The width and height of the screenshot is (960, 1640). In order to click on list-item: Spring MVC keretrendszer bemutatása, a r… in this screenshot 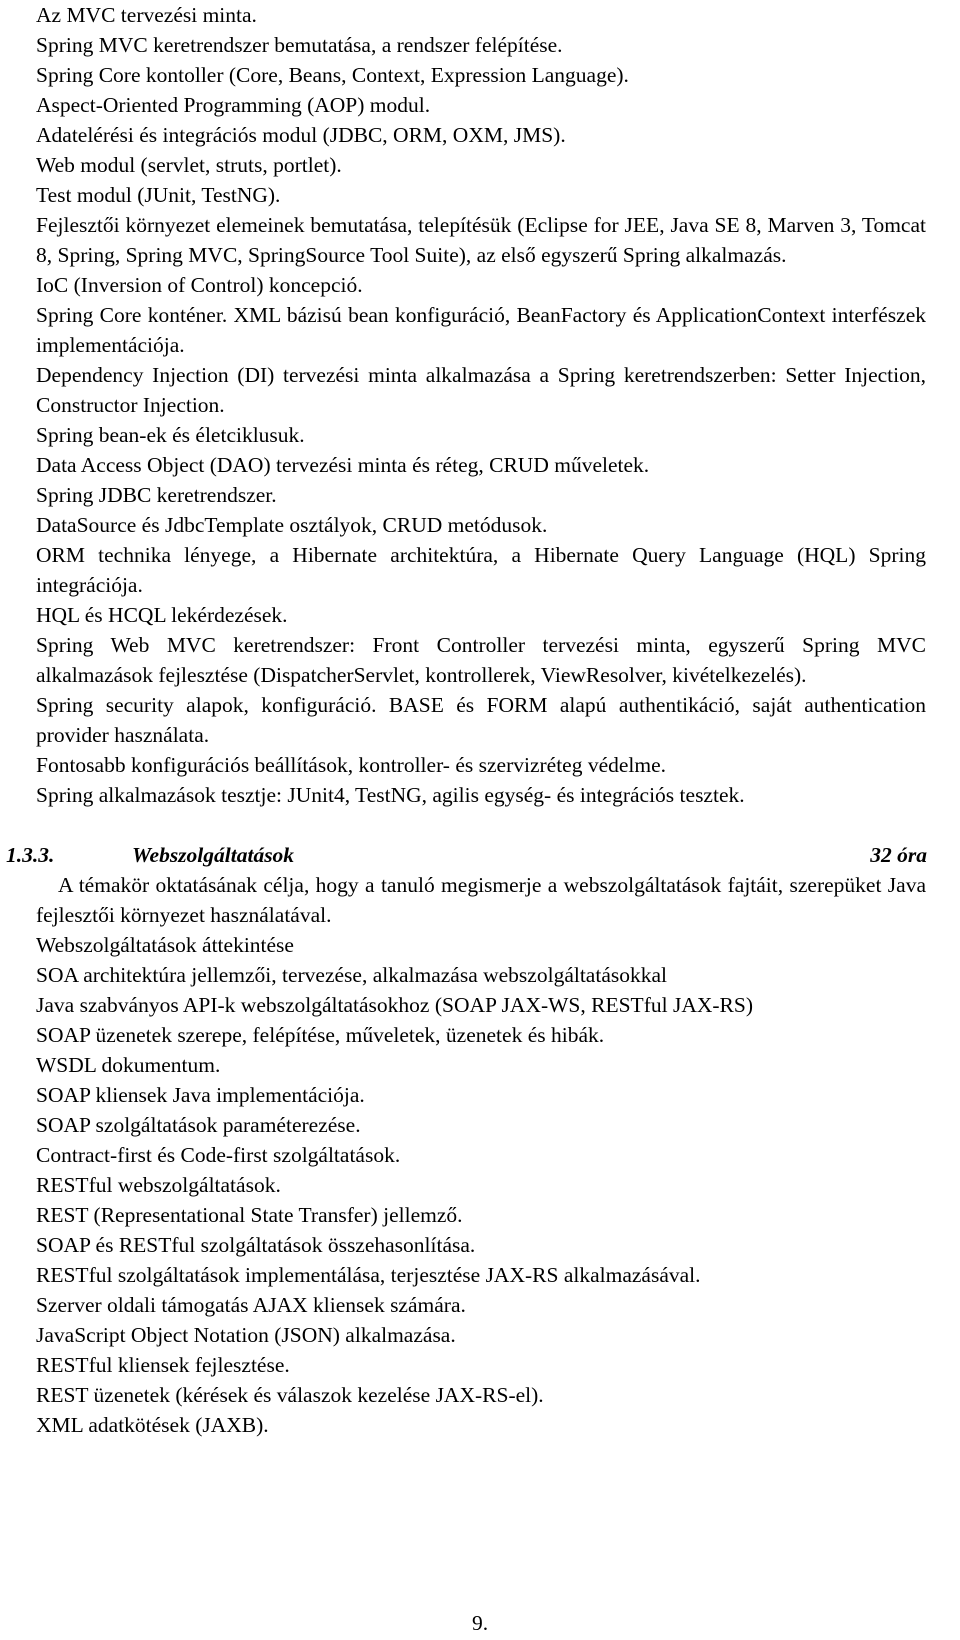, I will do `click(299, 45)`.